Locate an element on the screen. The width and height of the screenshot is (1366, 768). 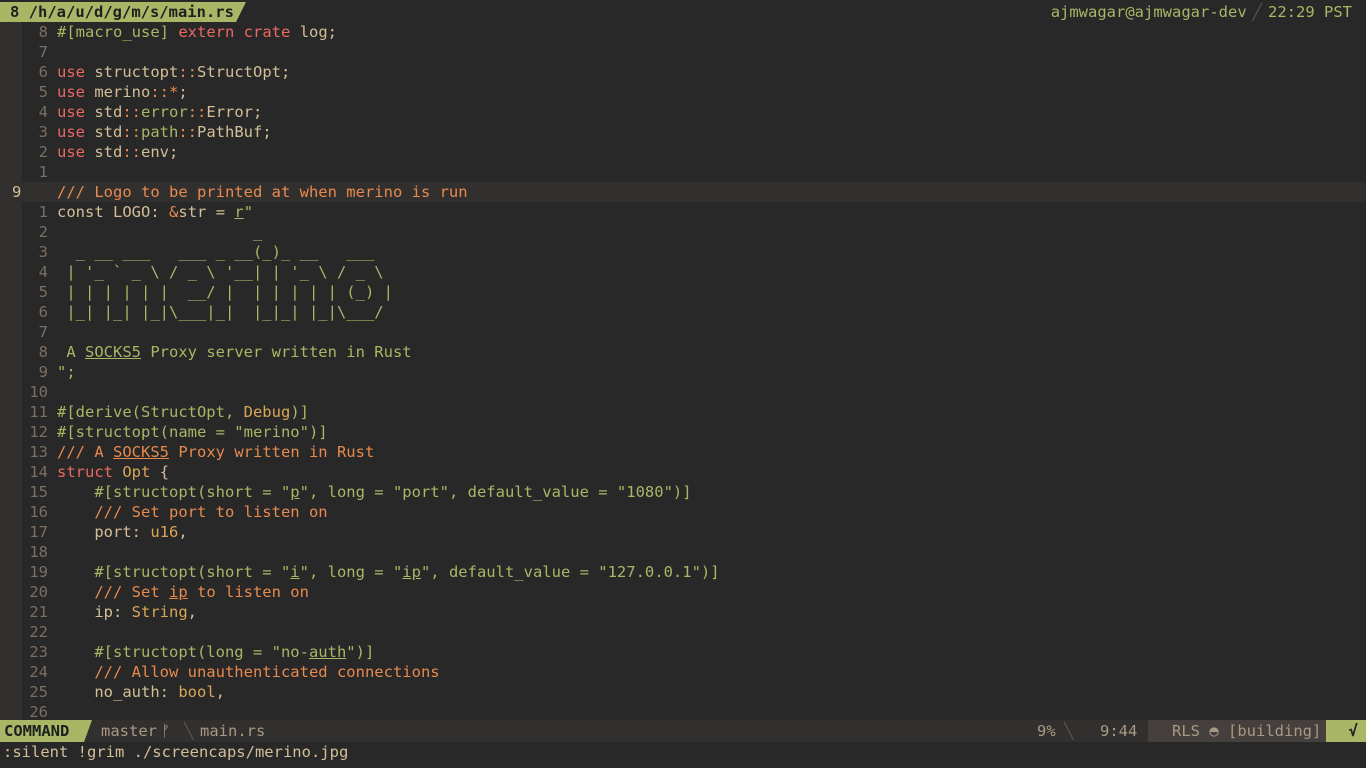
active-buffer-tab: 8 /h/a/u/d/g/m/s/main.rs is located at coordinates (123, 12).